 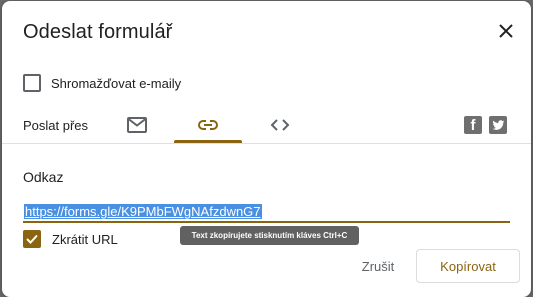 What do you see at coordinates (56, 125) in the screenshot?
I see `send-via-label: Poslat přes` at bounding box center [56, 125].